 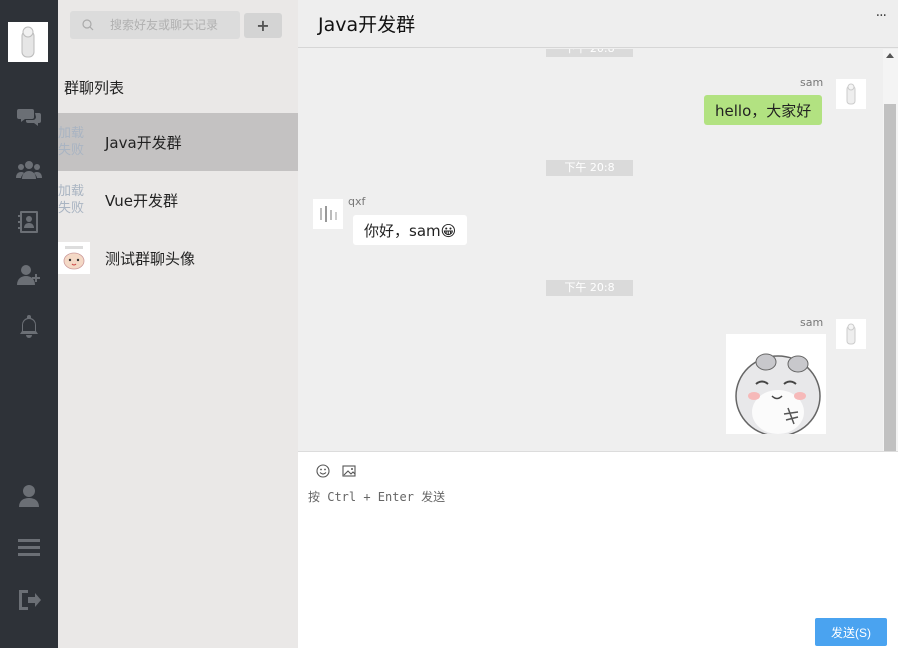 I want to click on scroll-up-arrow-icon, so click(x=890, y=55).